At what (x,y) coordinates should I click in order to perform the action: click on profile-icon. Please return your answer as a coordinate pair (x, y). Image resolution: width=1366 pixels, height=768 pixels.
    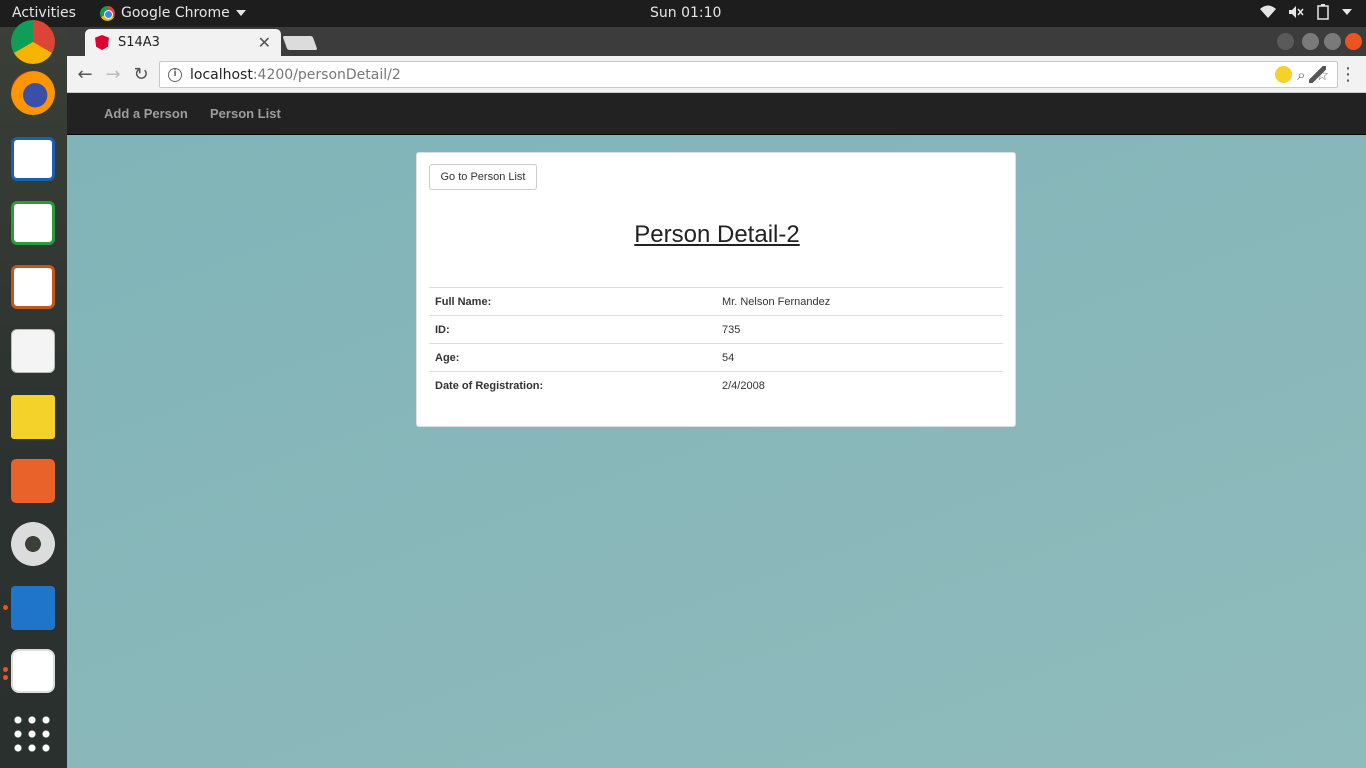
    Looking at the image, I should click on (1285, 41).